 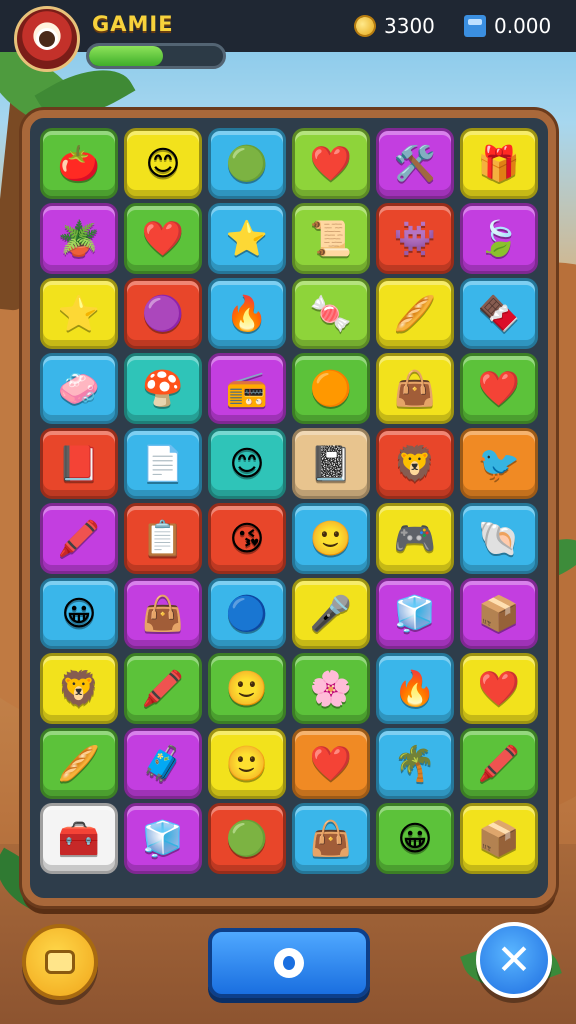 I want to click on main-action-button, so click(x=289, y=963).